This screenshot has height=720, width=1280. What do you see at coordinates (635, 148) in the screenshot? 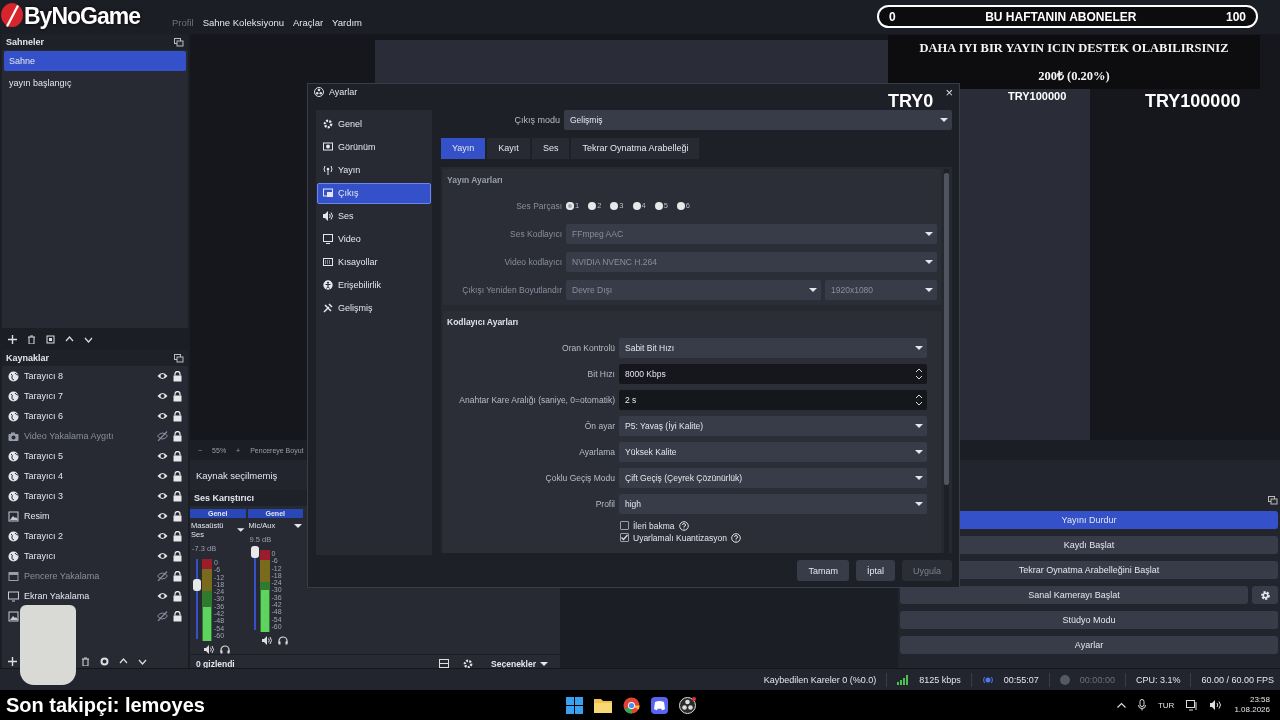
I see `settings-tab: Tekrar Oynatma Arabelleği` at bounding box center [635, 148].